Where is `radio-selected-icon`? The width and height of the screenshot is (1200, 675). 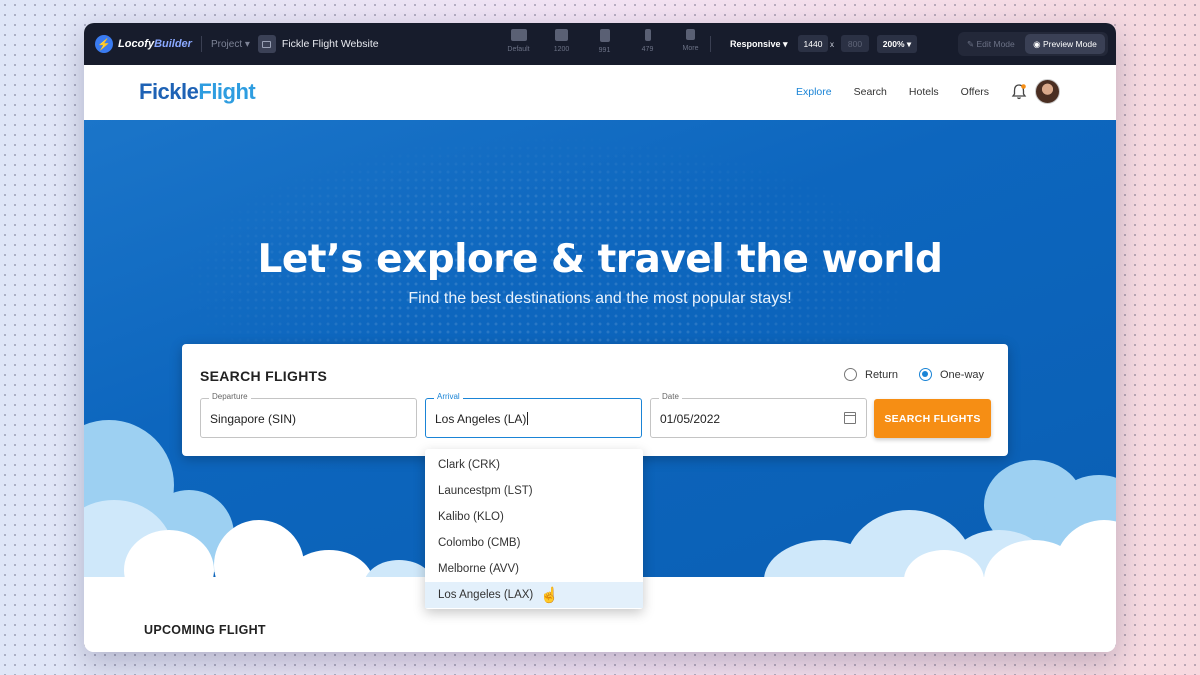 radio-selected-icon is located at coordinates (925, 374).